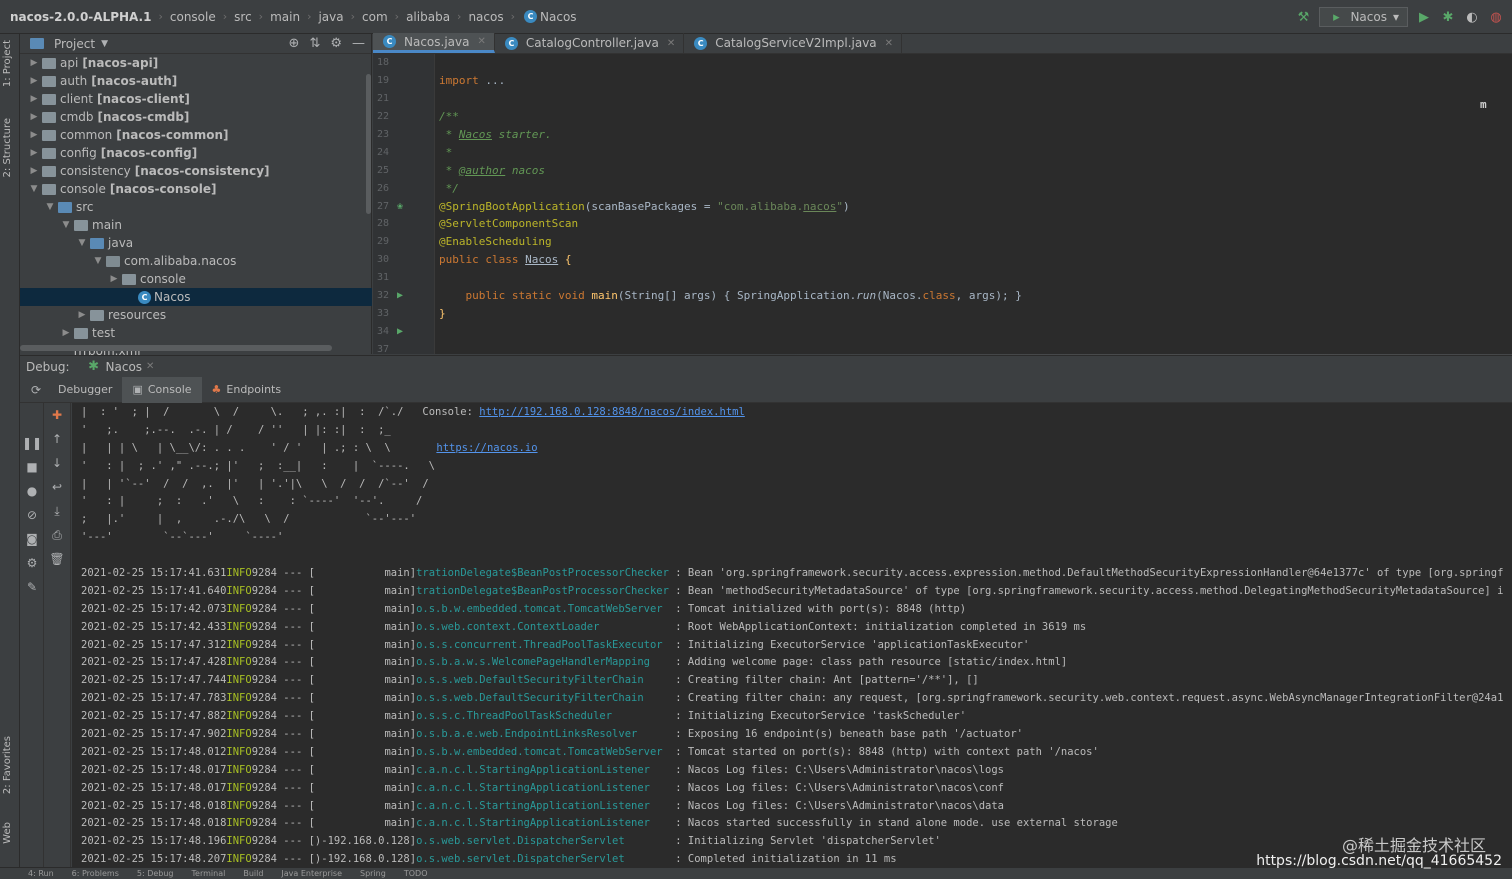  What do you see at coordinates (590, 43) in the screenshot?
I see `editor-tab: C CatalogController.java ✕` at bounding box center [590, 43].